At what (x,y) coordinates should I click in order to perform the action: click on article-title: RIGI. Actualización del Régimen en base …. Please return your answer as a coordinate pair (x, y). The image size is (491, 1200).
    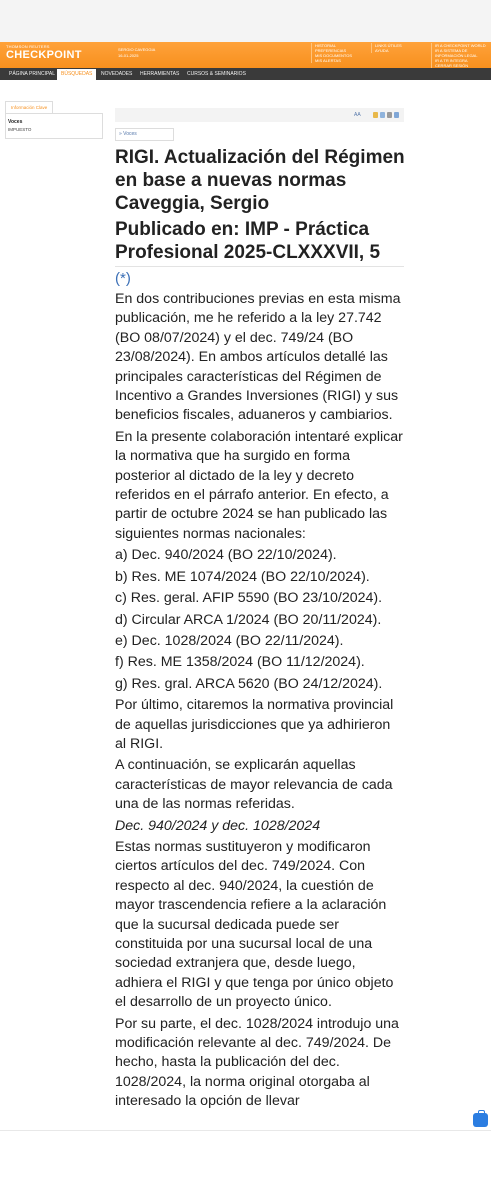
    Looking at the image, I should click on (260, 180).